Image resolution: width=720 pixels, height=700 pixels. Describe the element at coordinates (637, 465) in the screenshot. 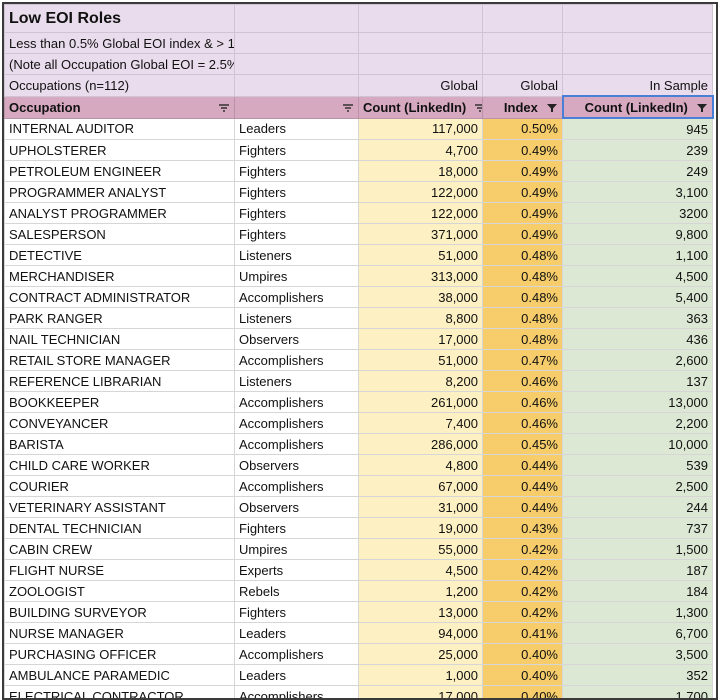

I see `sample-count-cell: 539` at that location.